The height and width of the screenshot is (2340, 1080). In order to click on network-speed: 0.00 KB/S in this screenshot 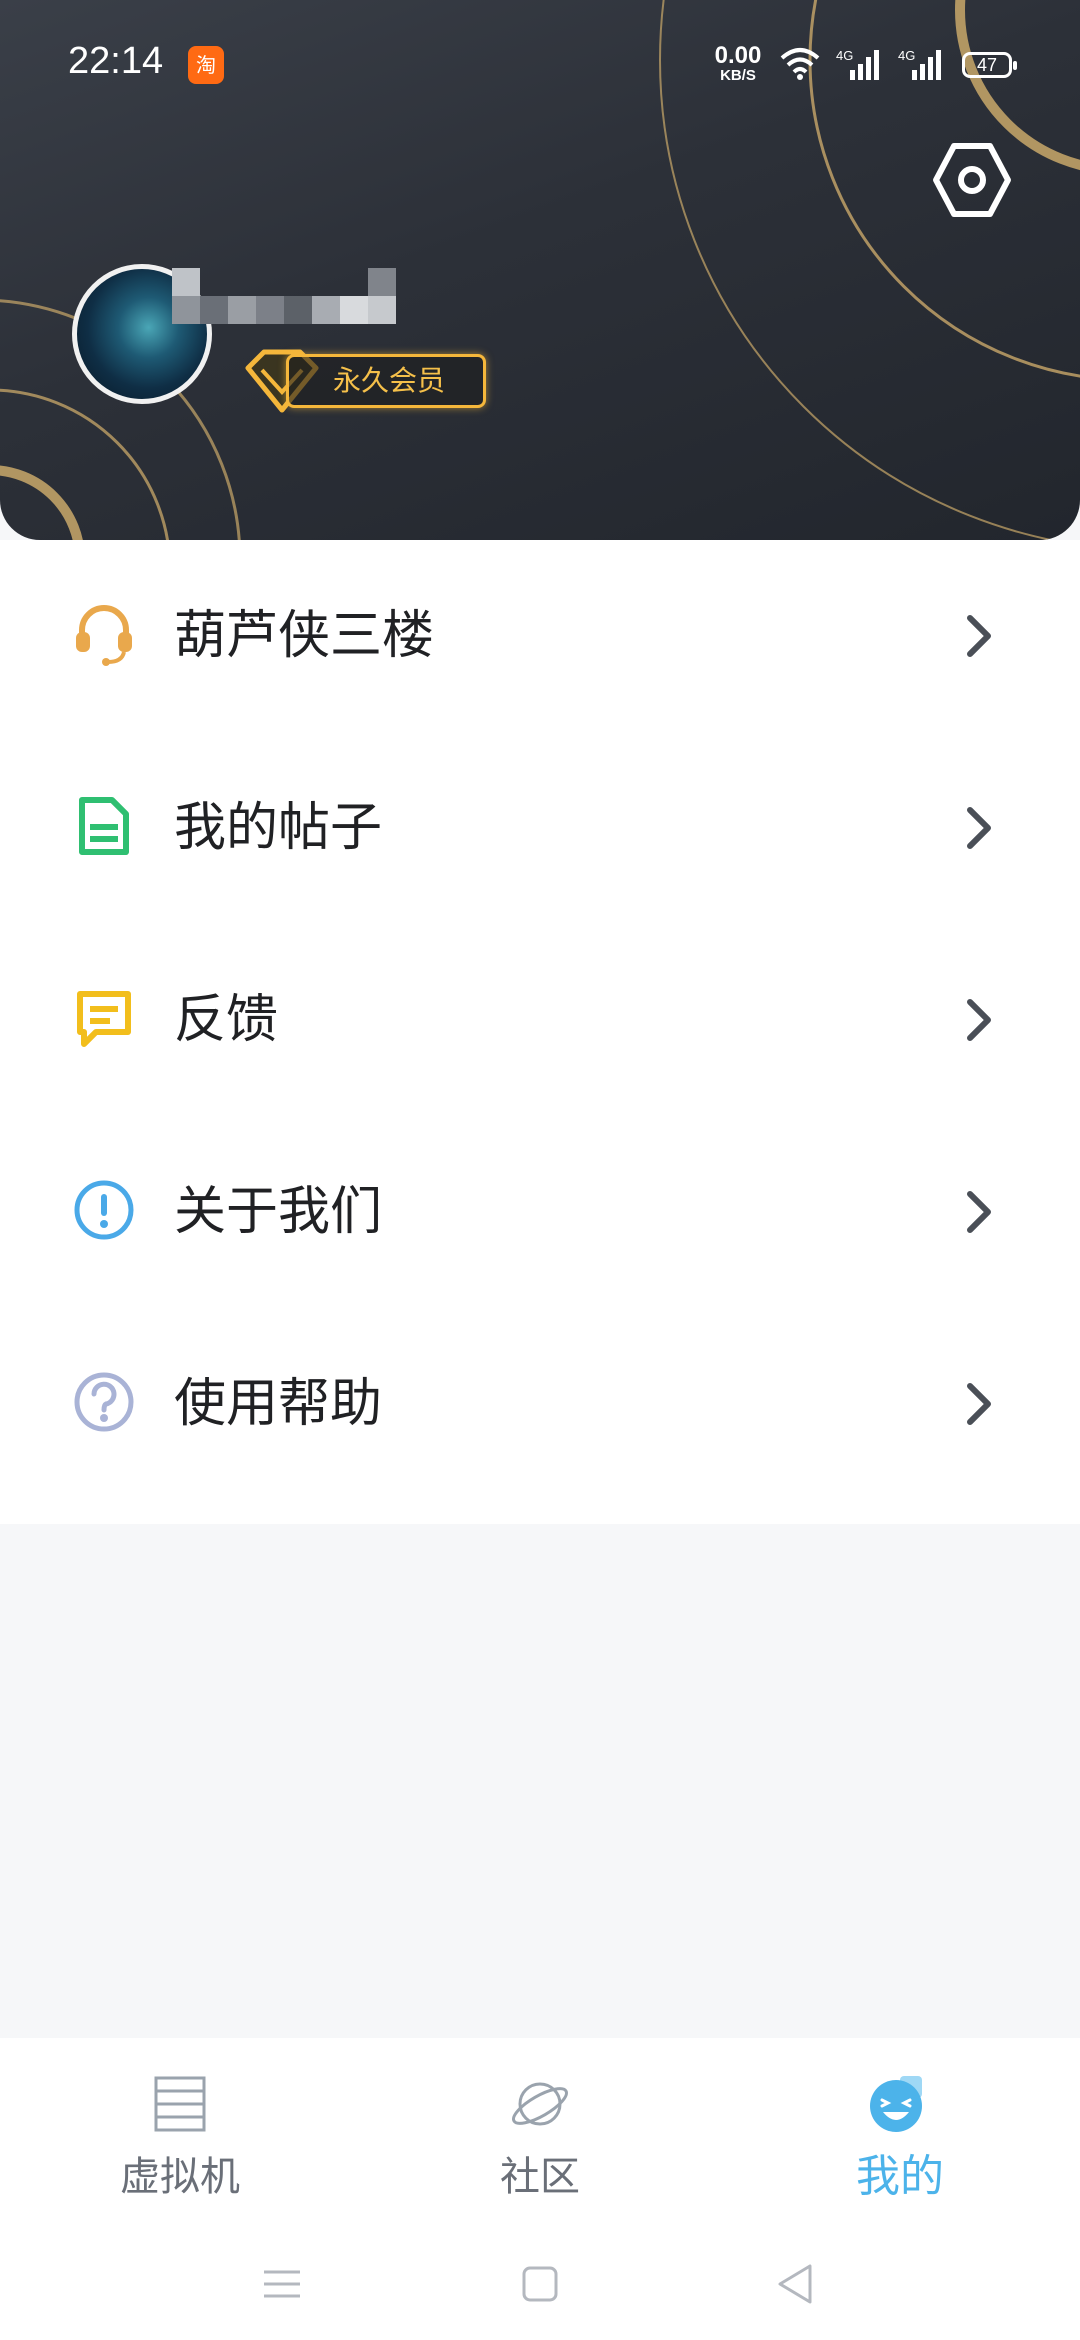, I will do `click(738, 63)`.